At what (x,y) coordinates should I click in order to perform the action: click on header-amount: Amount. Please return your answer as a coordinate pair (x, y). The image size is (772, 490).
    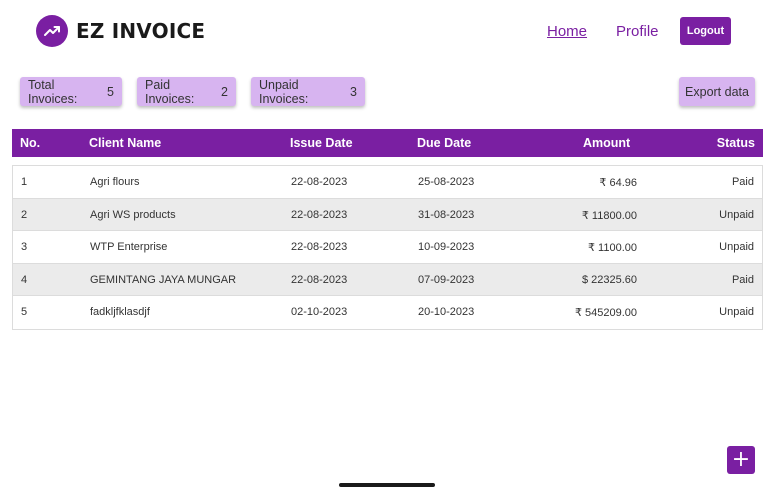
    Looking at the image, I should click on (606, 143).